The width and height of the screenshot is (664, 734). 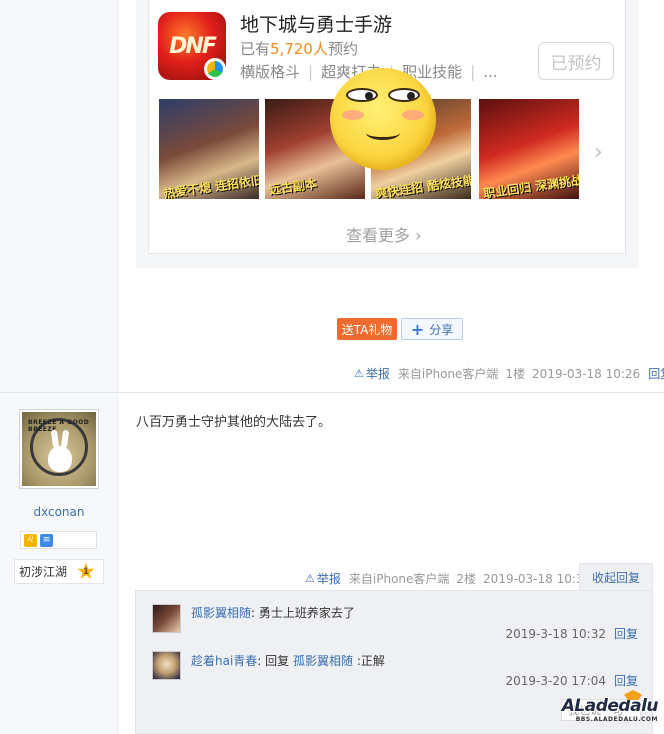 I want to click on reserved-button: 已预约, so click(x=576, y=61).